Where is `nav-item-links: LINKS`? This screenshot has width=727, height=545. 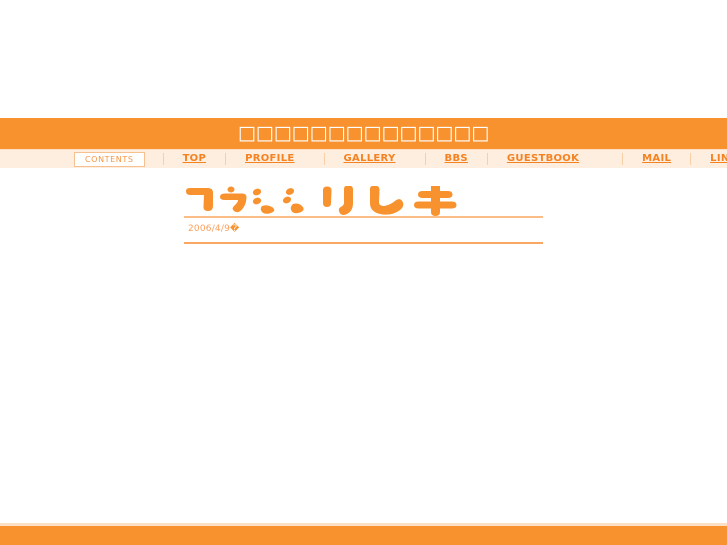 nav-item-links: LINKS is located at coordinates (718, 159).